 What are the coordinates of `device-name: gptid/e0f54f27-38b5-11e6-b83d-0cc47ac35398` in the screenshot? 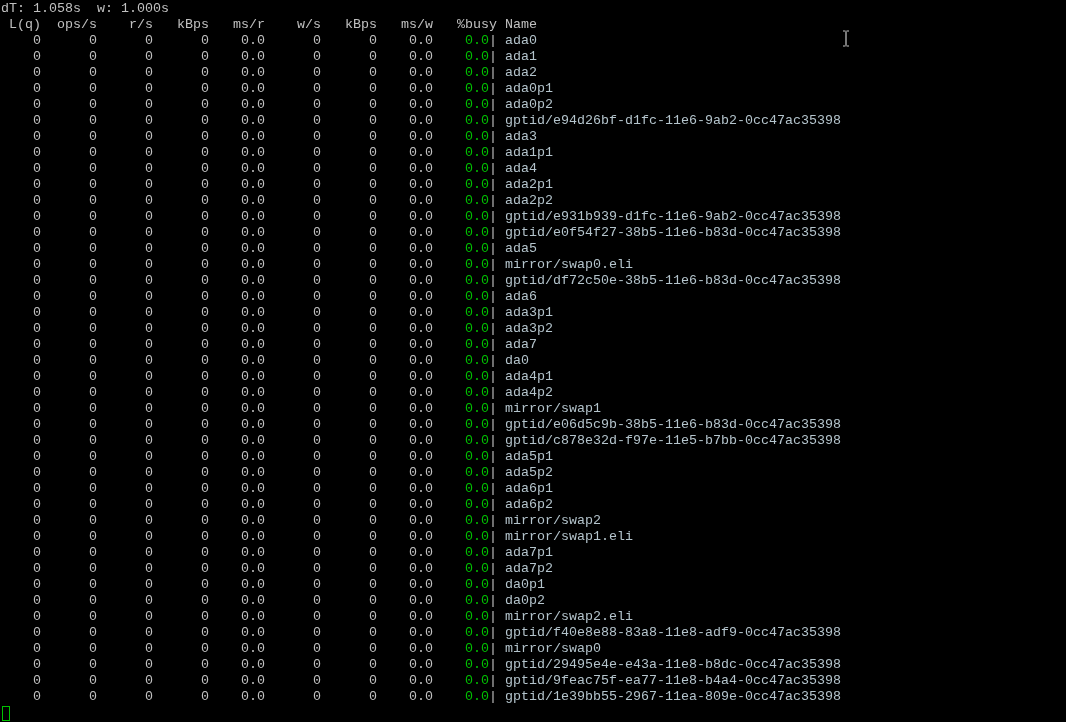 It's located at (673, 233).